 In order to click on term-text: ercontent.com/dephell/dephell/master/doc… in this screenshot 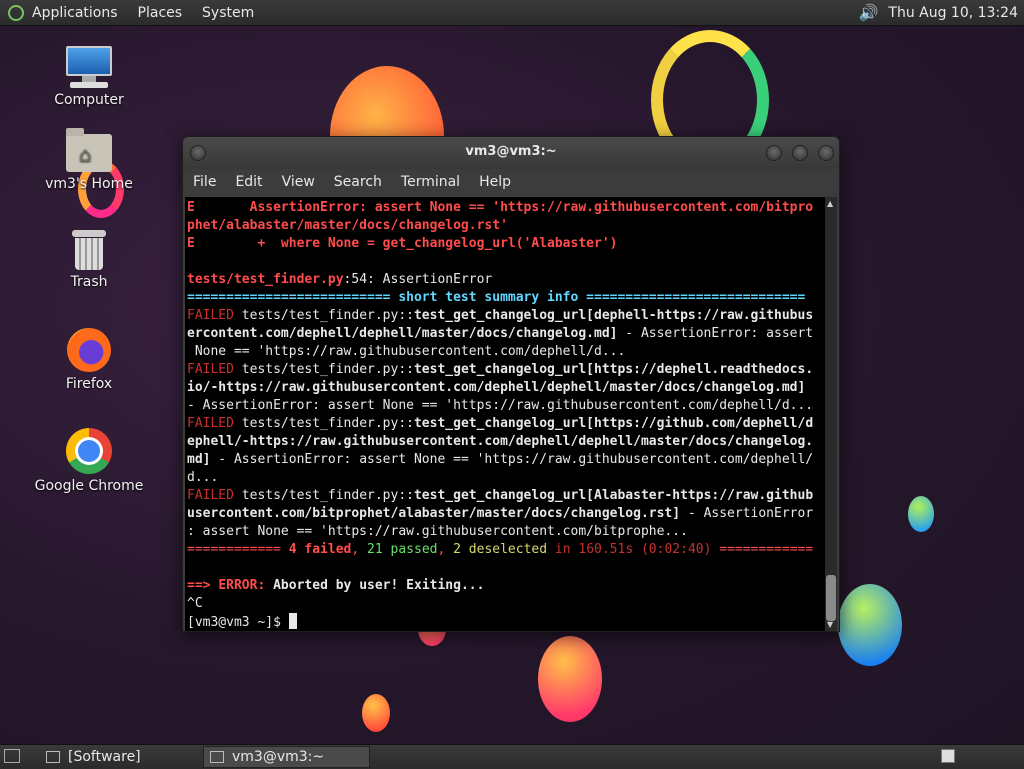, I will do `click(402, 333)`.